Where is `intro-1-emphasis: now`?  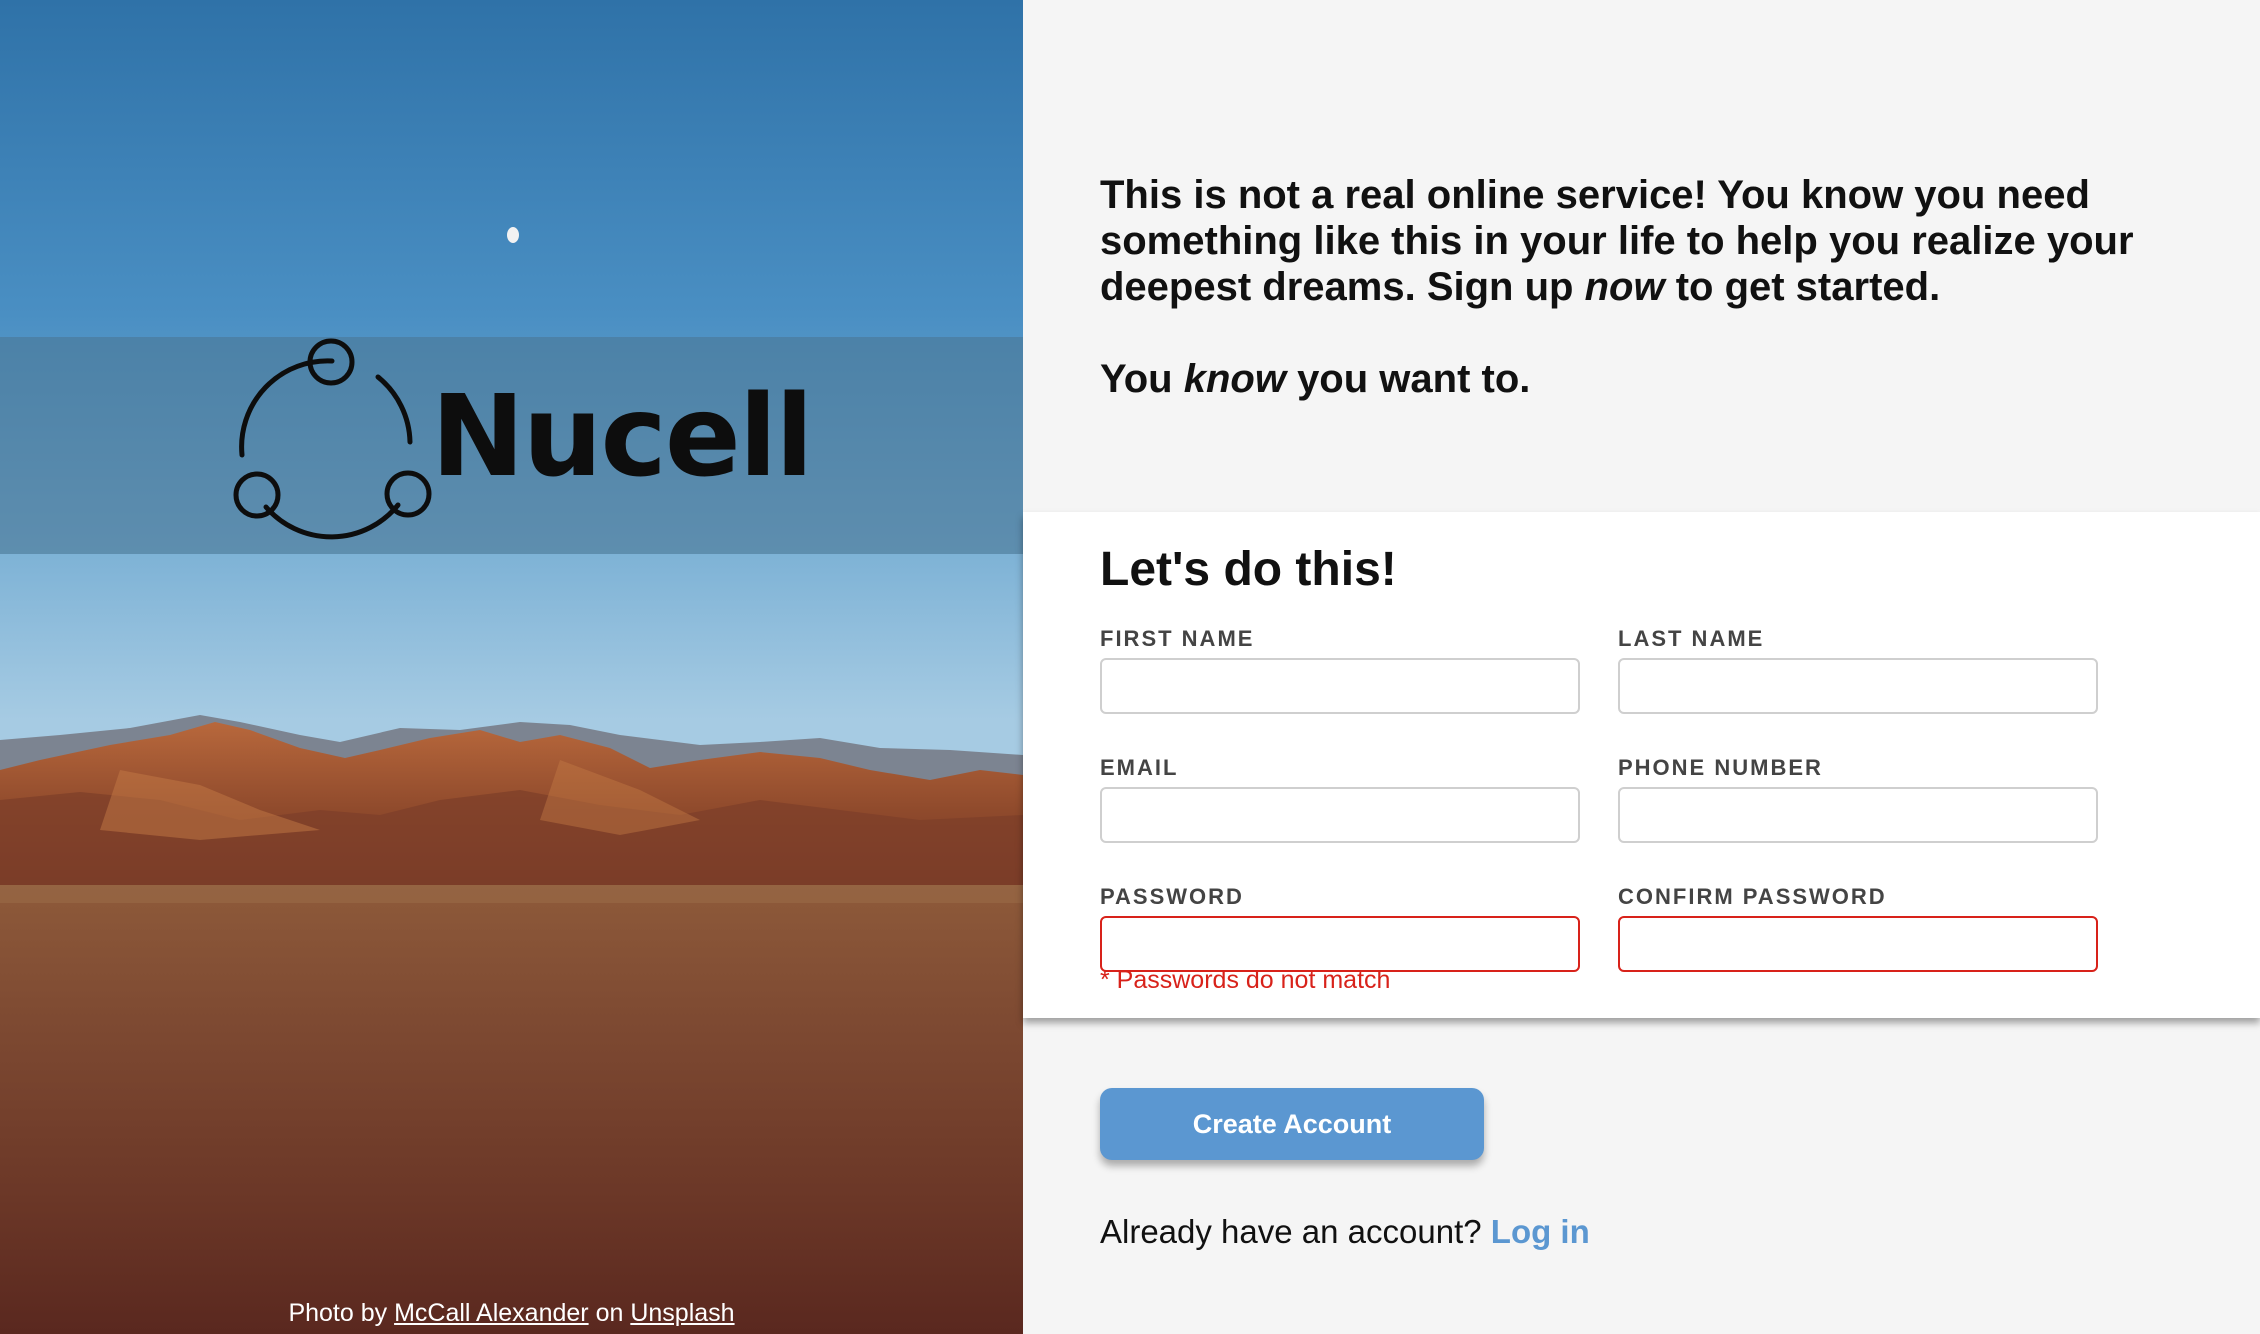 intro-1-emphasis: now is located at coordinates (1624, 287).